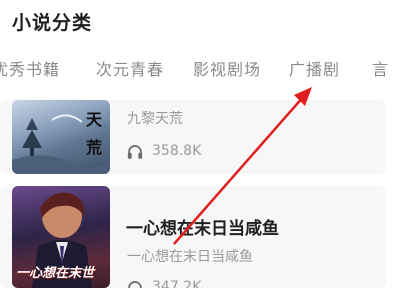  Describe the element at coordinates (177, 283) in the screenshot. I see `play-count: 347.2K` at that location.